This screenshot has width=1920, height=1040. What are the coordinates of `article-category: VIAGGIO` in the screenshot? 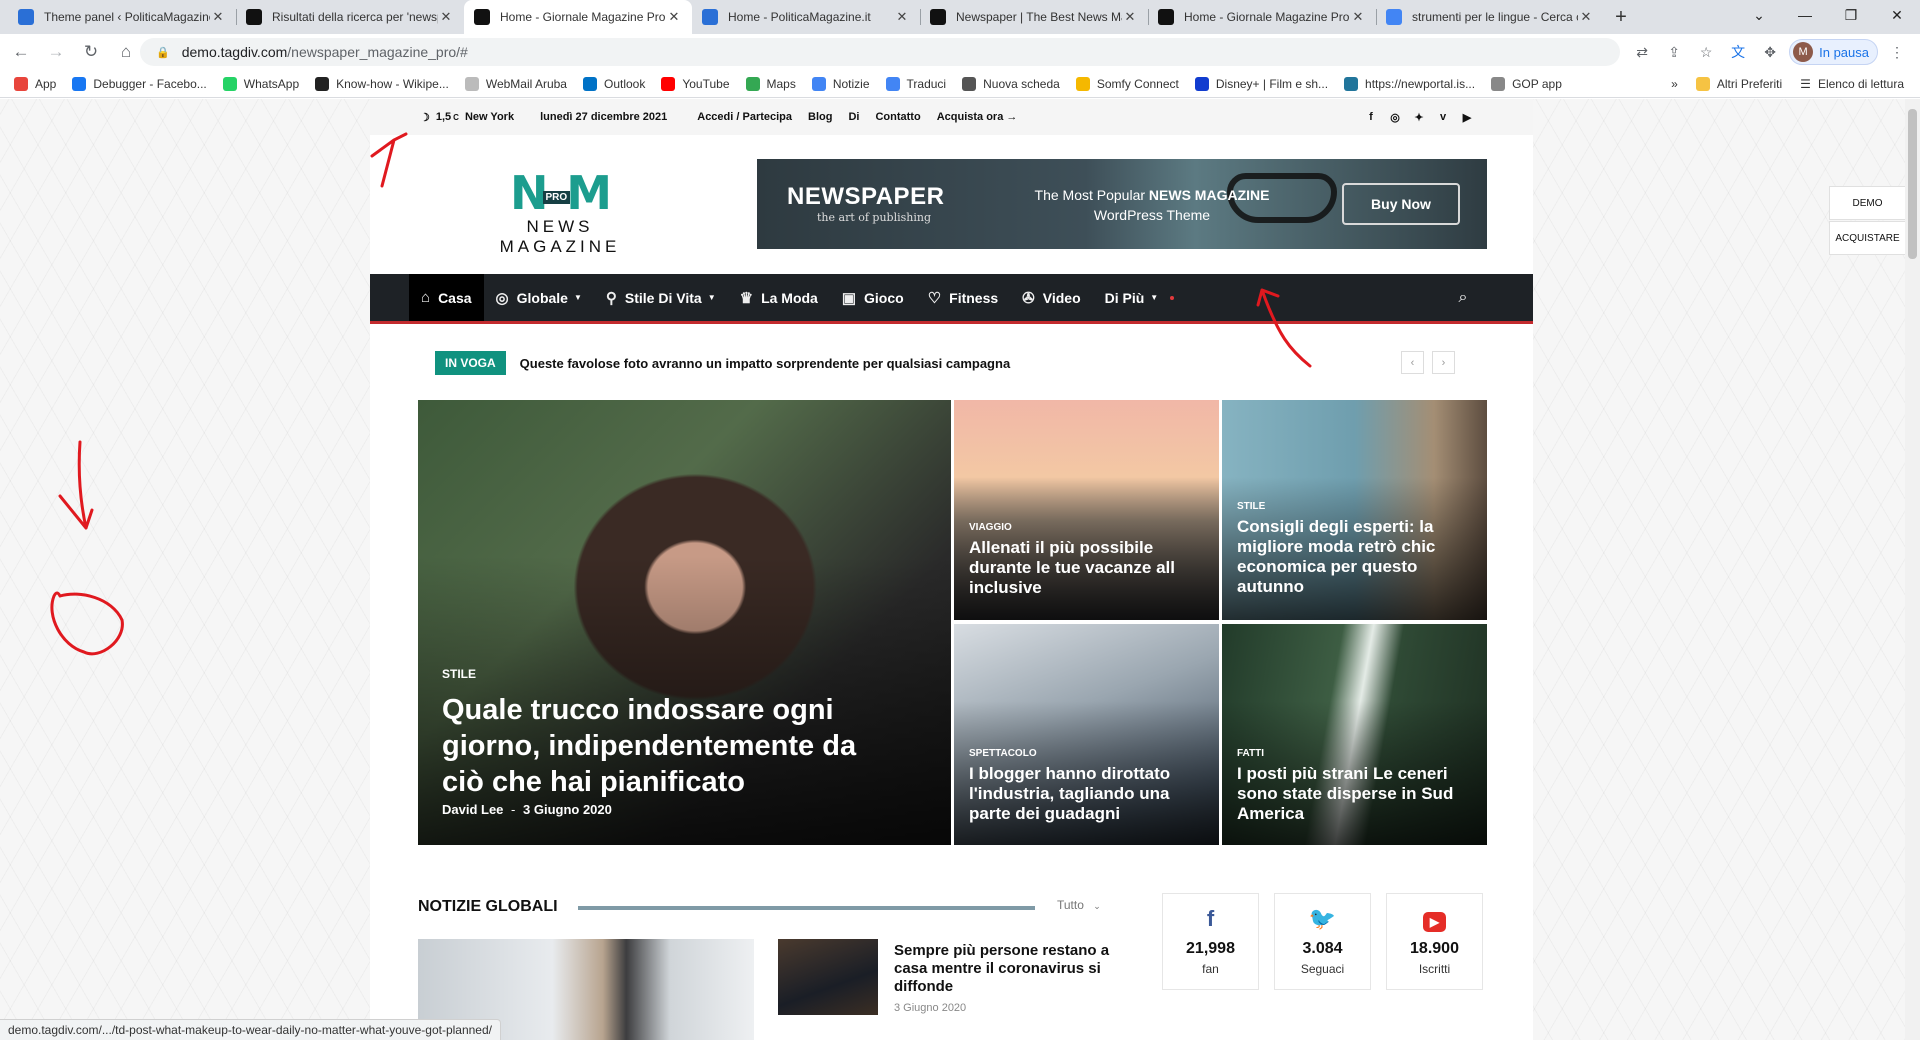 It's located at (990, 527).